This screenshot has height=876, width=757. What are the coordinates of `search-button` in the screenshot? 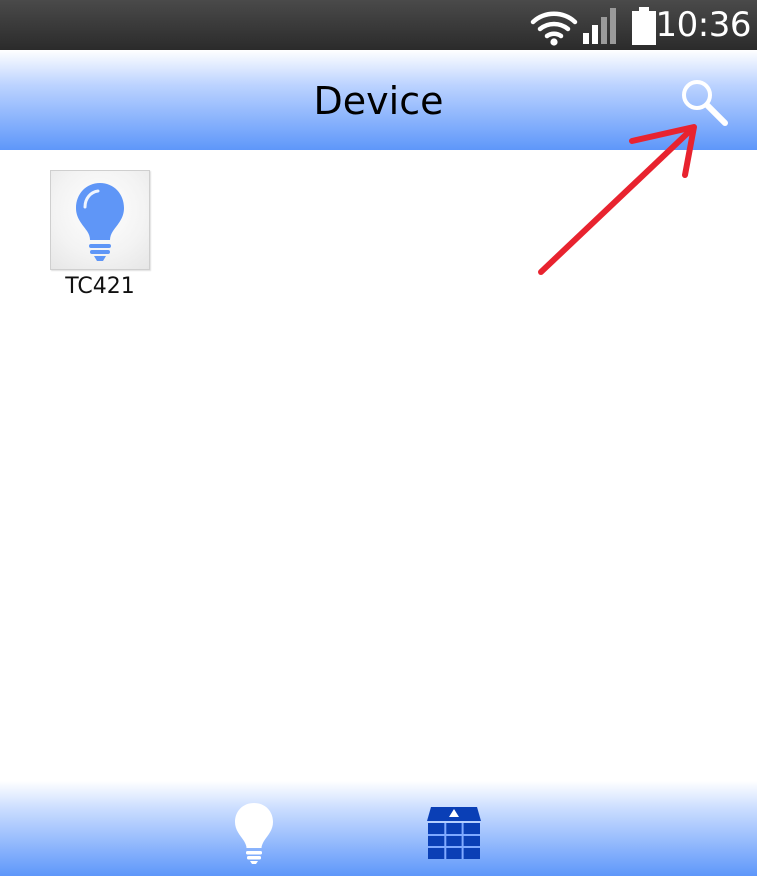 It's located at (704, 102).